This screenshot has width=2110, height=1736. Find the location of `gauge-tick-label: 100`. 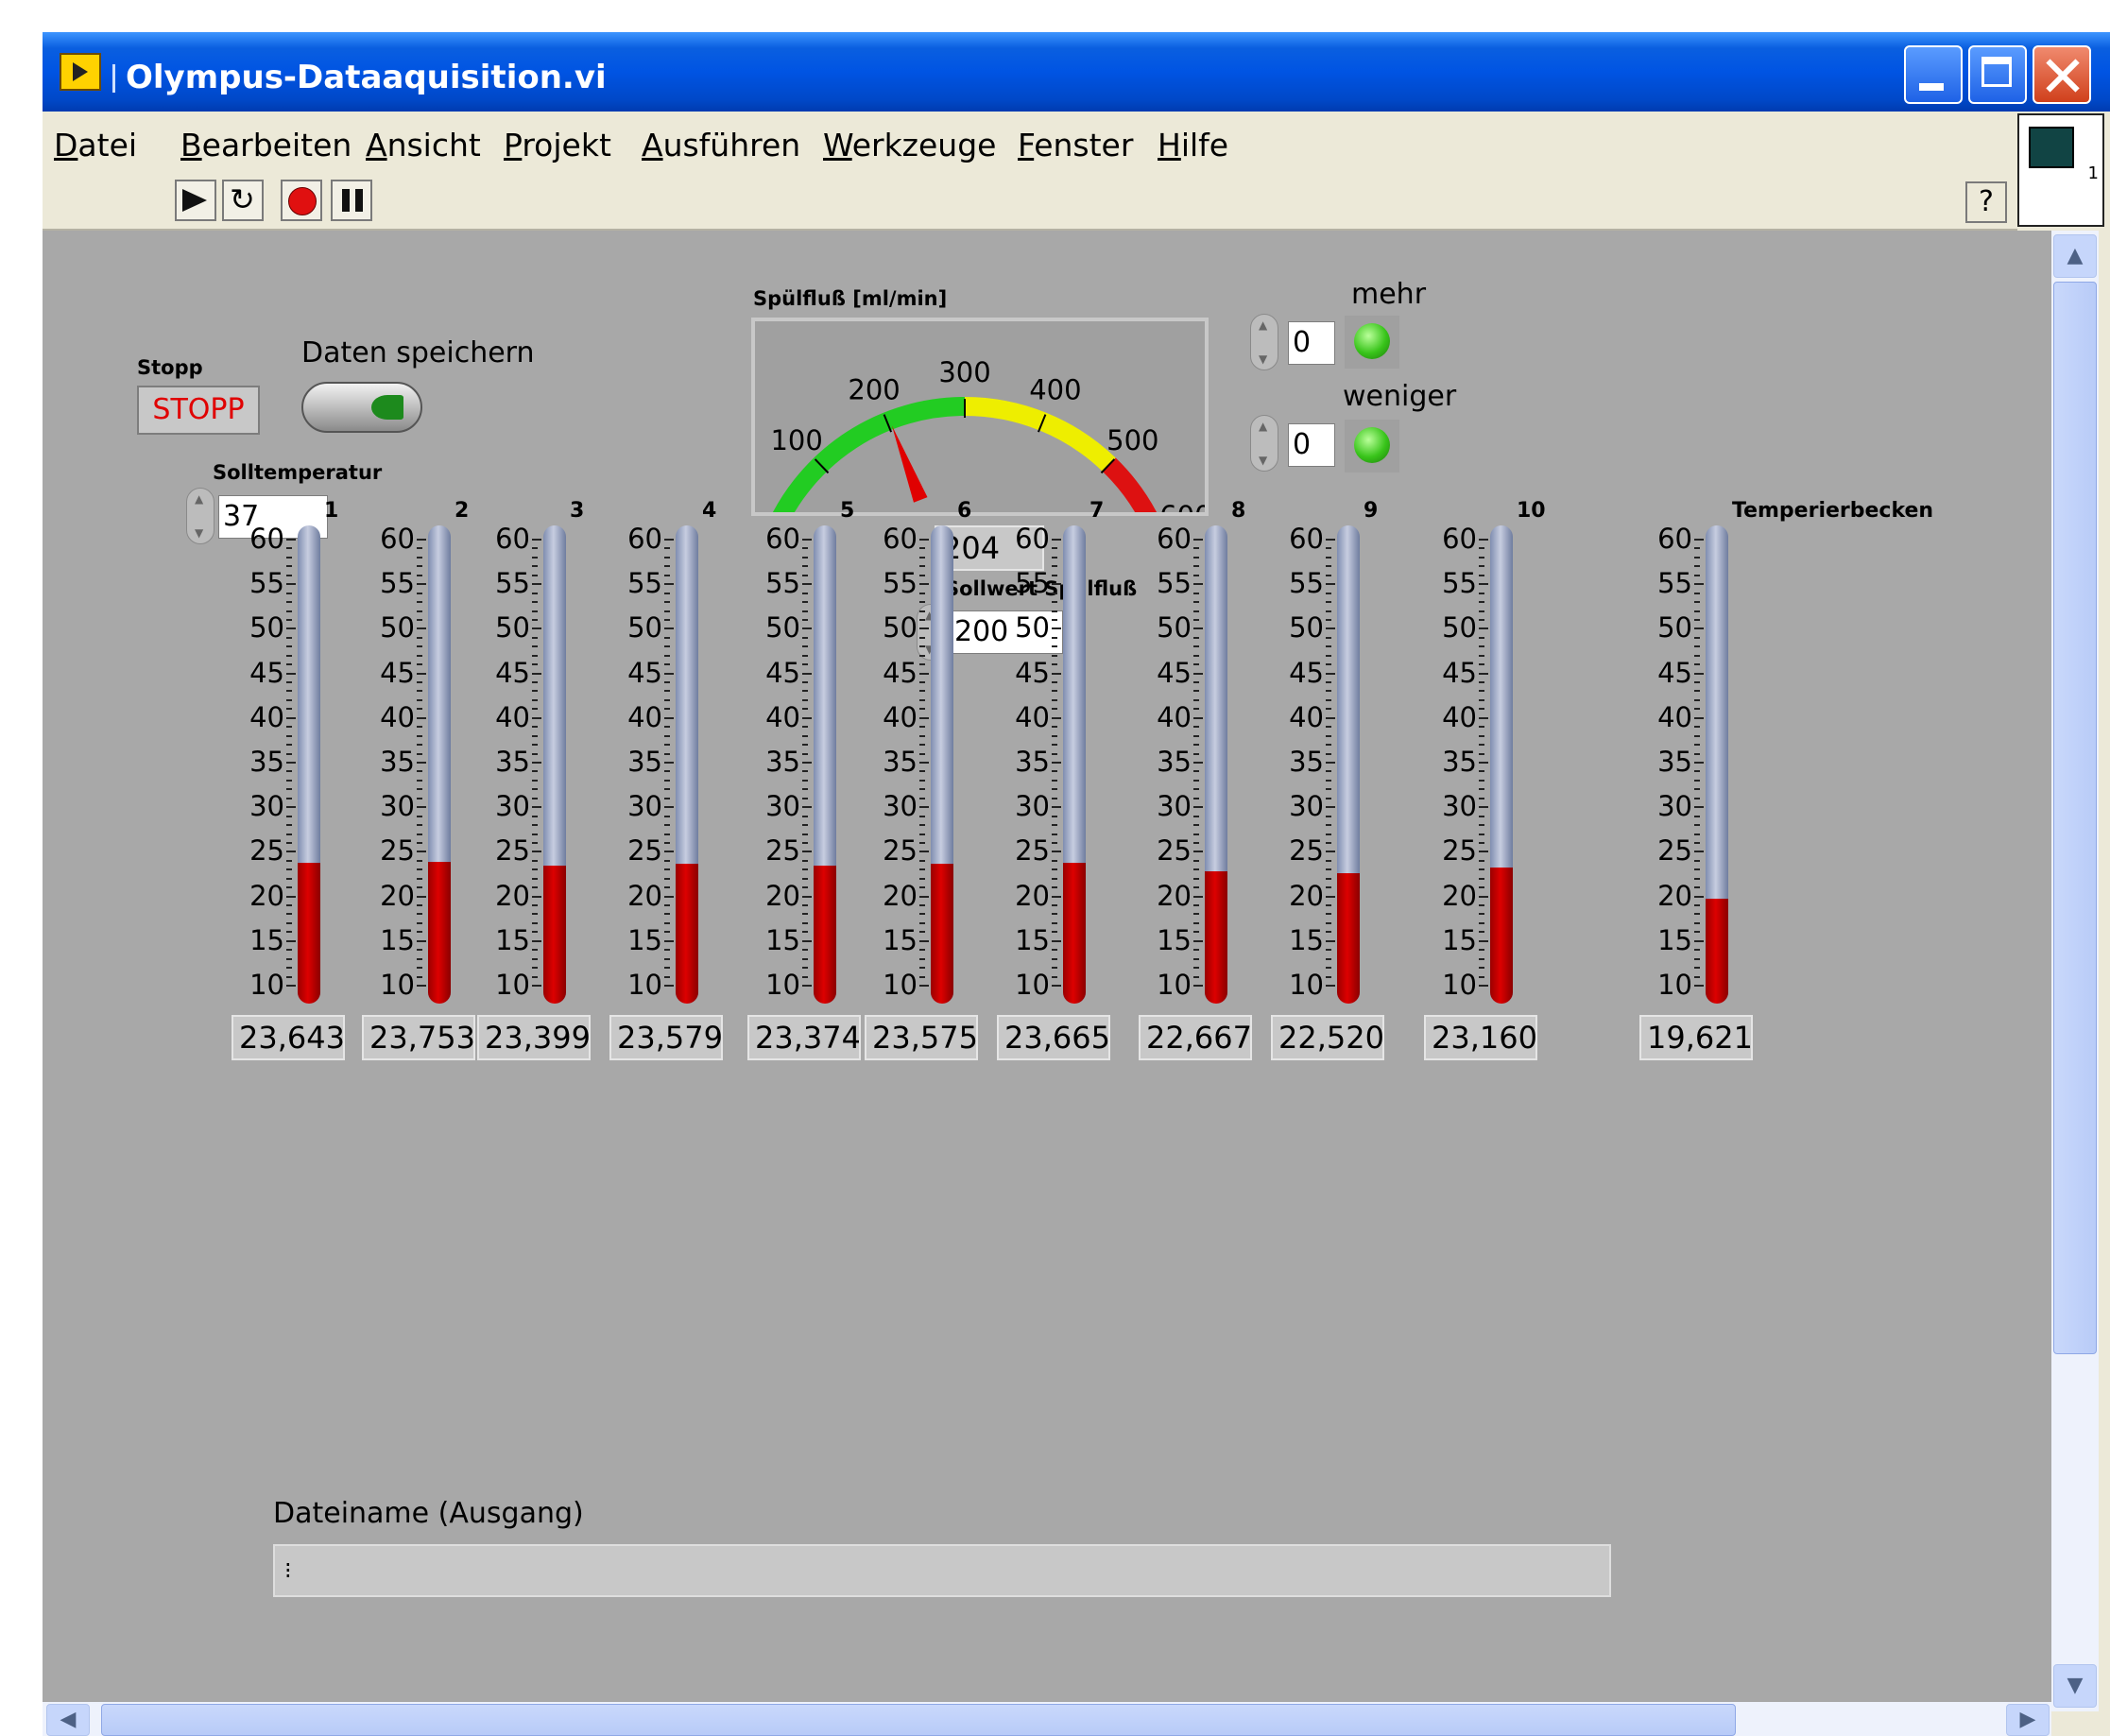

gauge-tick-label: 100 is located at coordinates (796, 440).